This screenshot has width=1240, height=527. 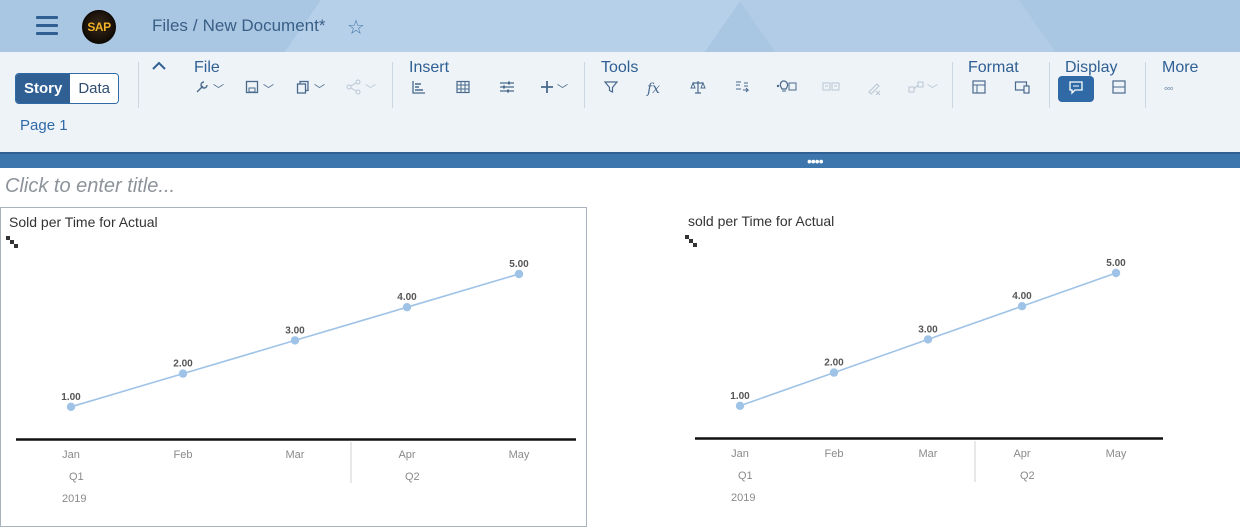 I want to click on insert-input-control-button, so click(x=507, y=89).